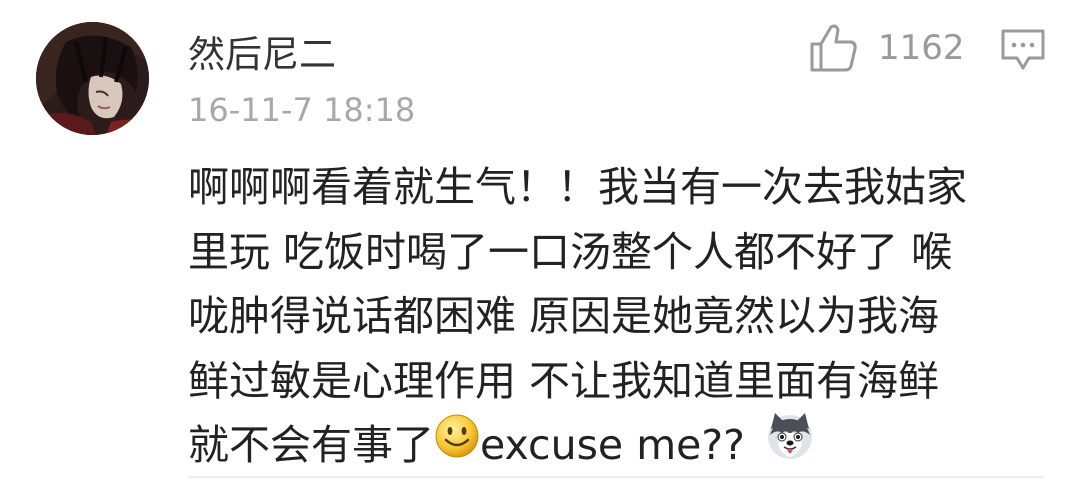 Image resolution: width=1080 pixels, height=482 pixels. What do you see at coordinates (564, 316) in the screenshot?
I see `comment-line: 咙肿得说话都困难 原因是她竟然以为我海` at bounding box center [564, 316].